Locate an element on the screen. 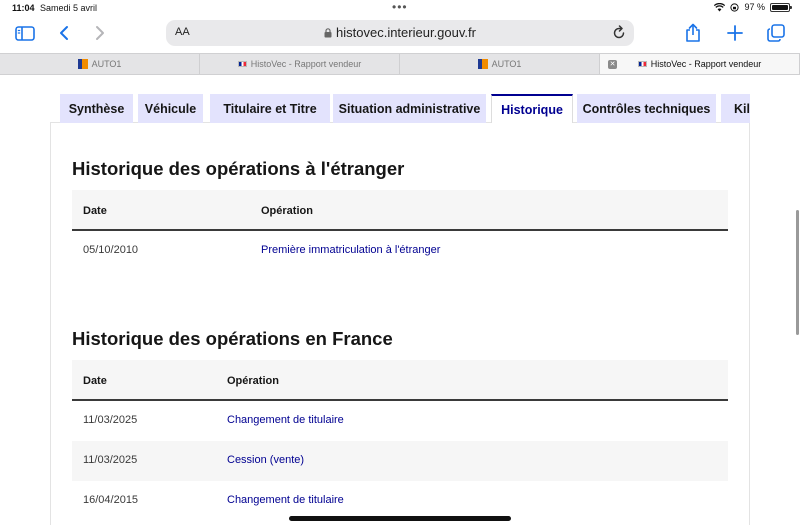  battery-percent: 97 % is located at coordinates (754, 7).